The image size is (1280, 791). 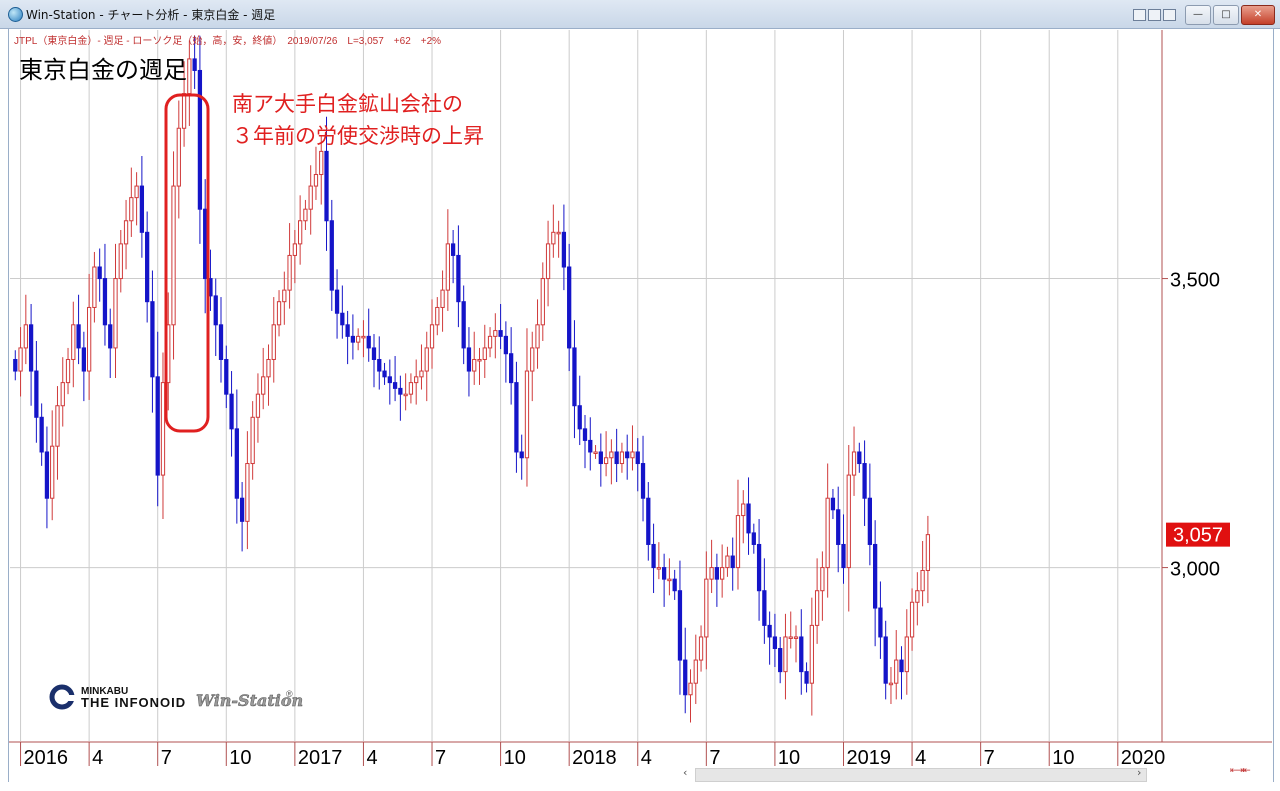 What do you see at coordinates (347, 104) in the screenshot?
I see `annotation-line-1: 南ア大手白金鉱山会社の` at bounding box center [347, 104].